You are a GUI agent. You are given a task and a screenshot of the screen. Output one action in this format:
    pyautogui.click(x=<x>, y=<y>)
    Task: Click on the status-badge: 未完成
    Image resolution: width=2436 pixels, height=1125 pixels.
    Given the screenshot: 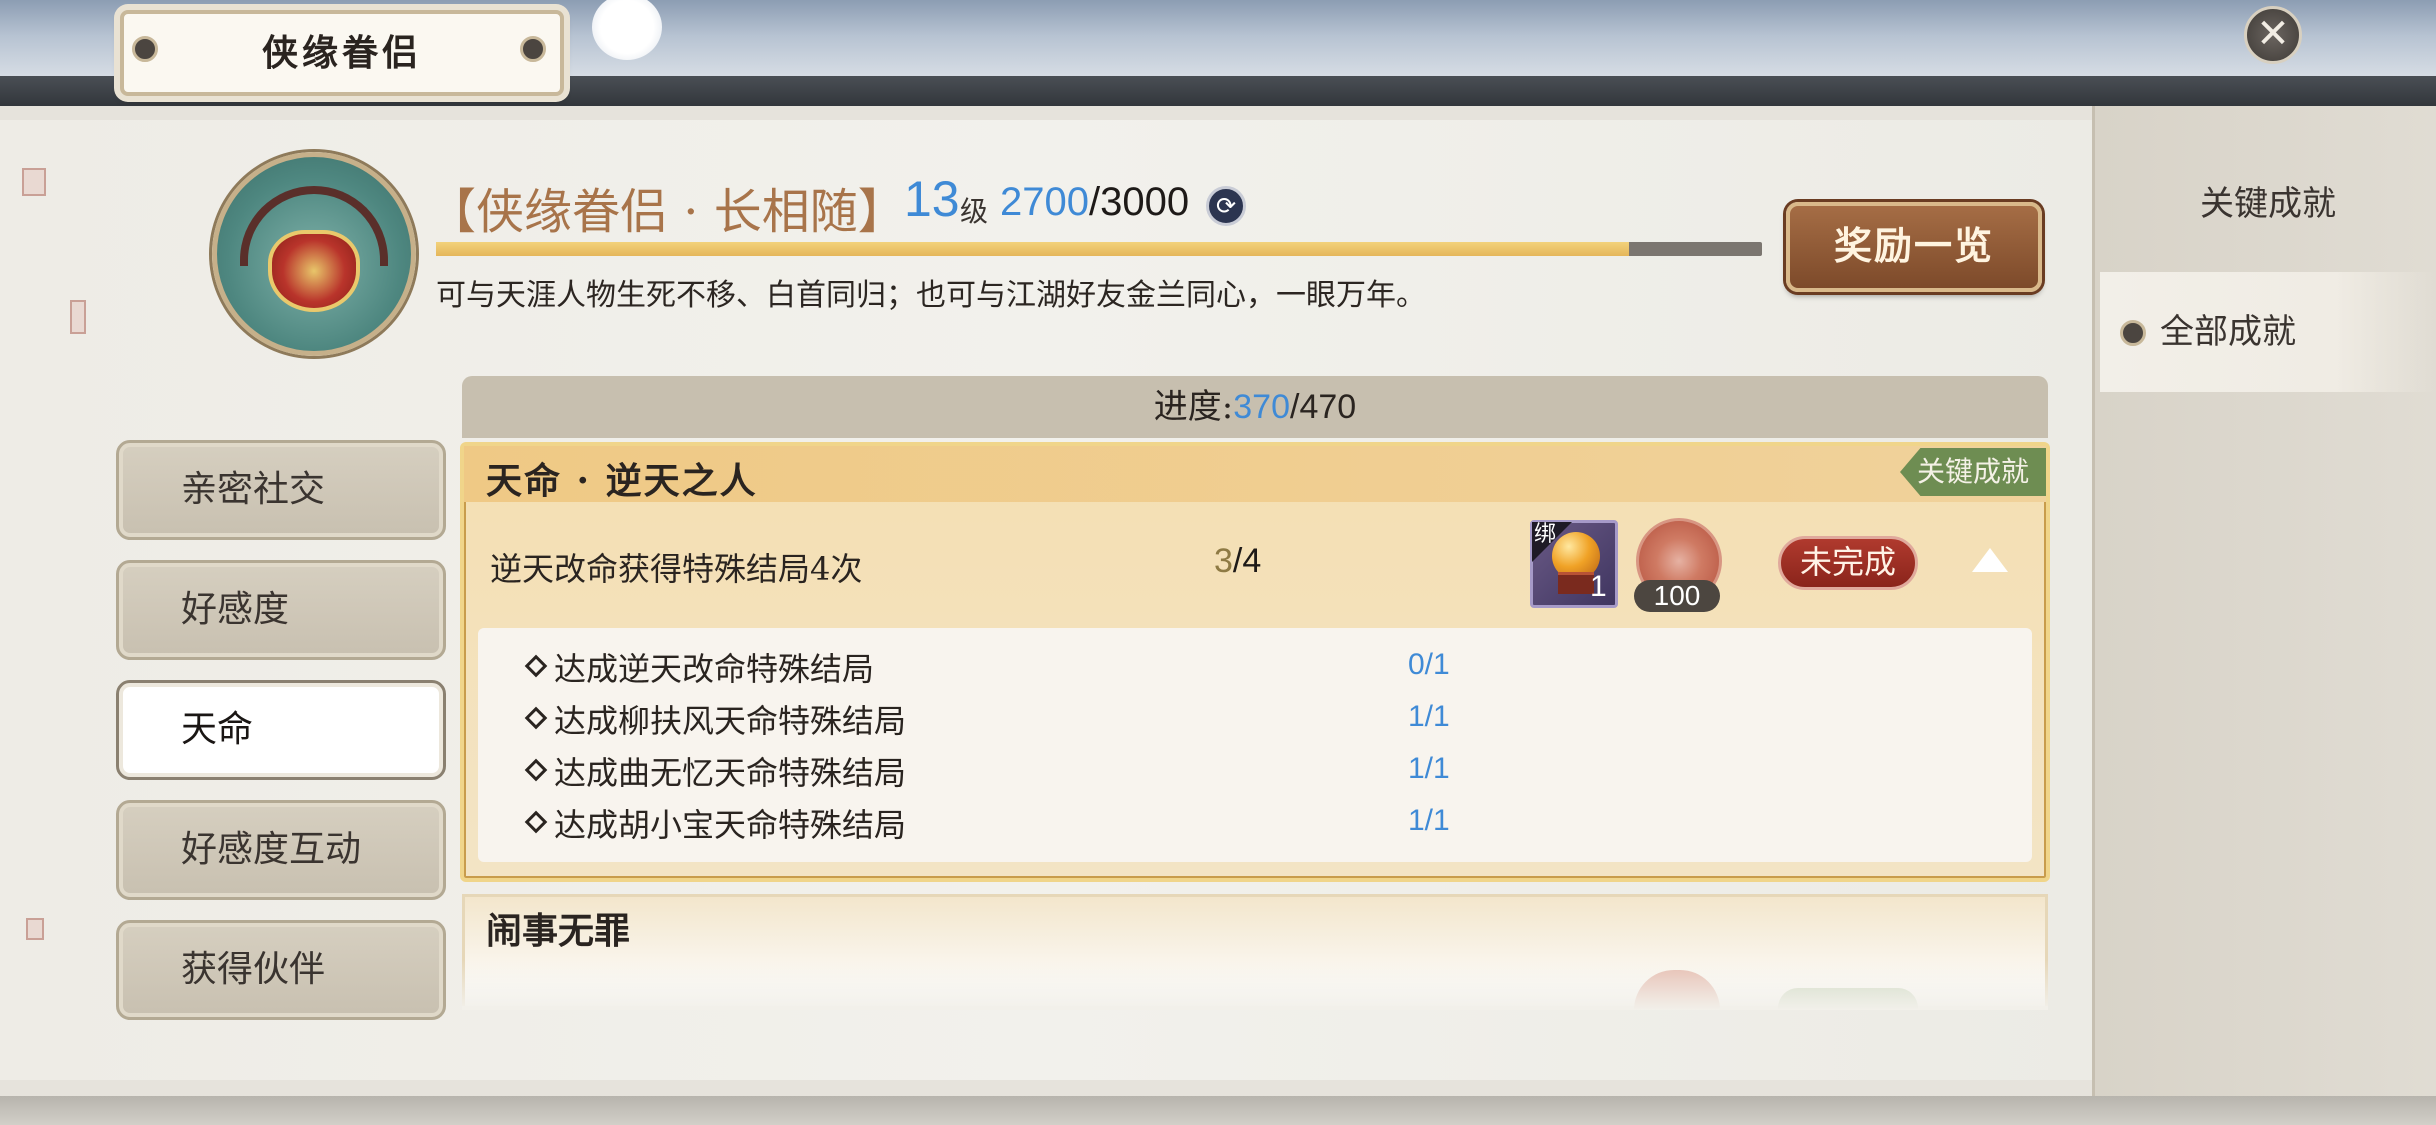 What is the action you would take?
    pyautogui.click(x=1848, y=563)
    